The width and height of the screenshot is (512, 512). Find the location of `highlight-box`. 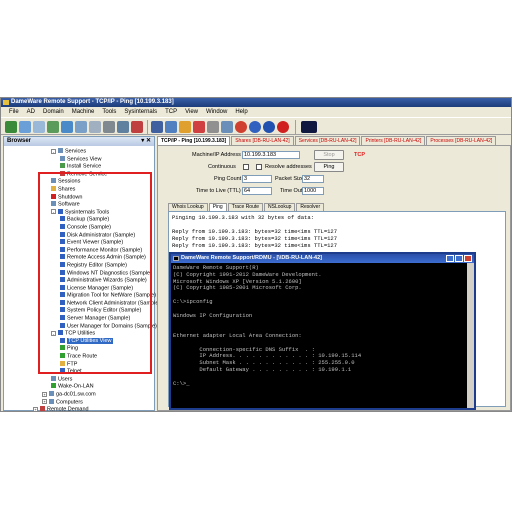

highlight-box is located at coordinates (95, 273).